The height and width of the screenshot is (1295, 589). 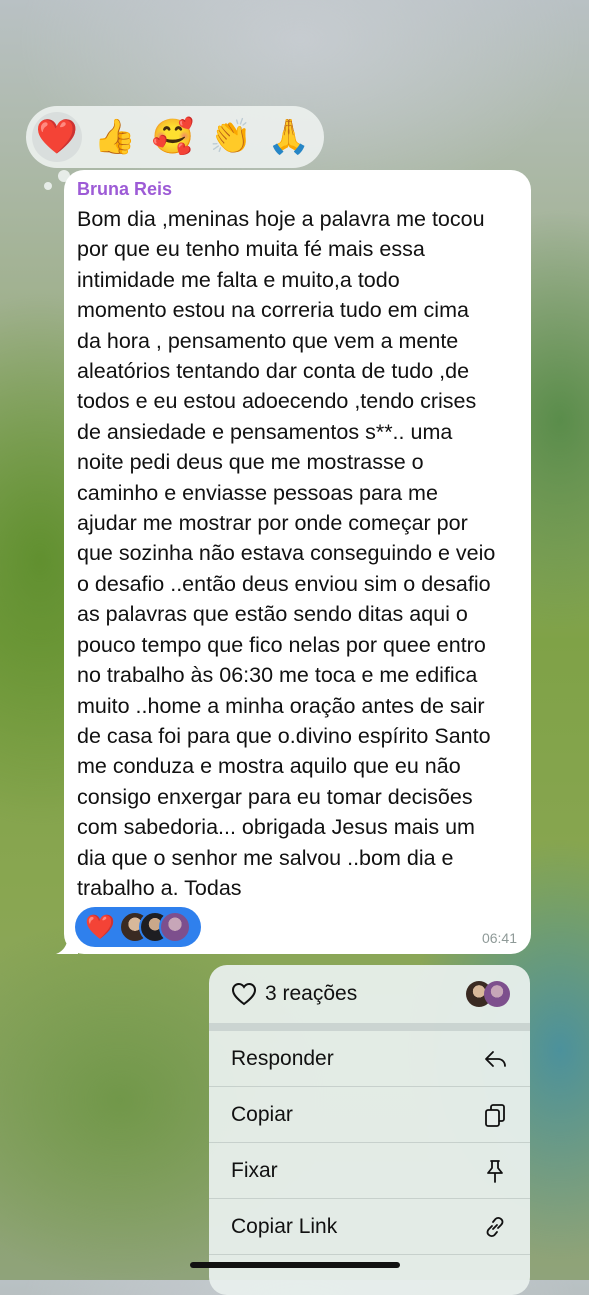 I want to click on menu-divider, so click(x=369, y=1027).